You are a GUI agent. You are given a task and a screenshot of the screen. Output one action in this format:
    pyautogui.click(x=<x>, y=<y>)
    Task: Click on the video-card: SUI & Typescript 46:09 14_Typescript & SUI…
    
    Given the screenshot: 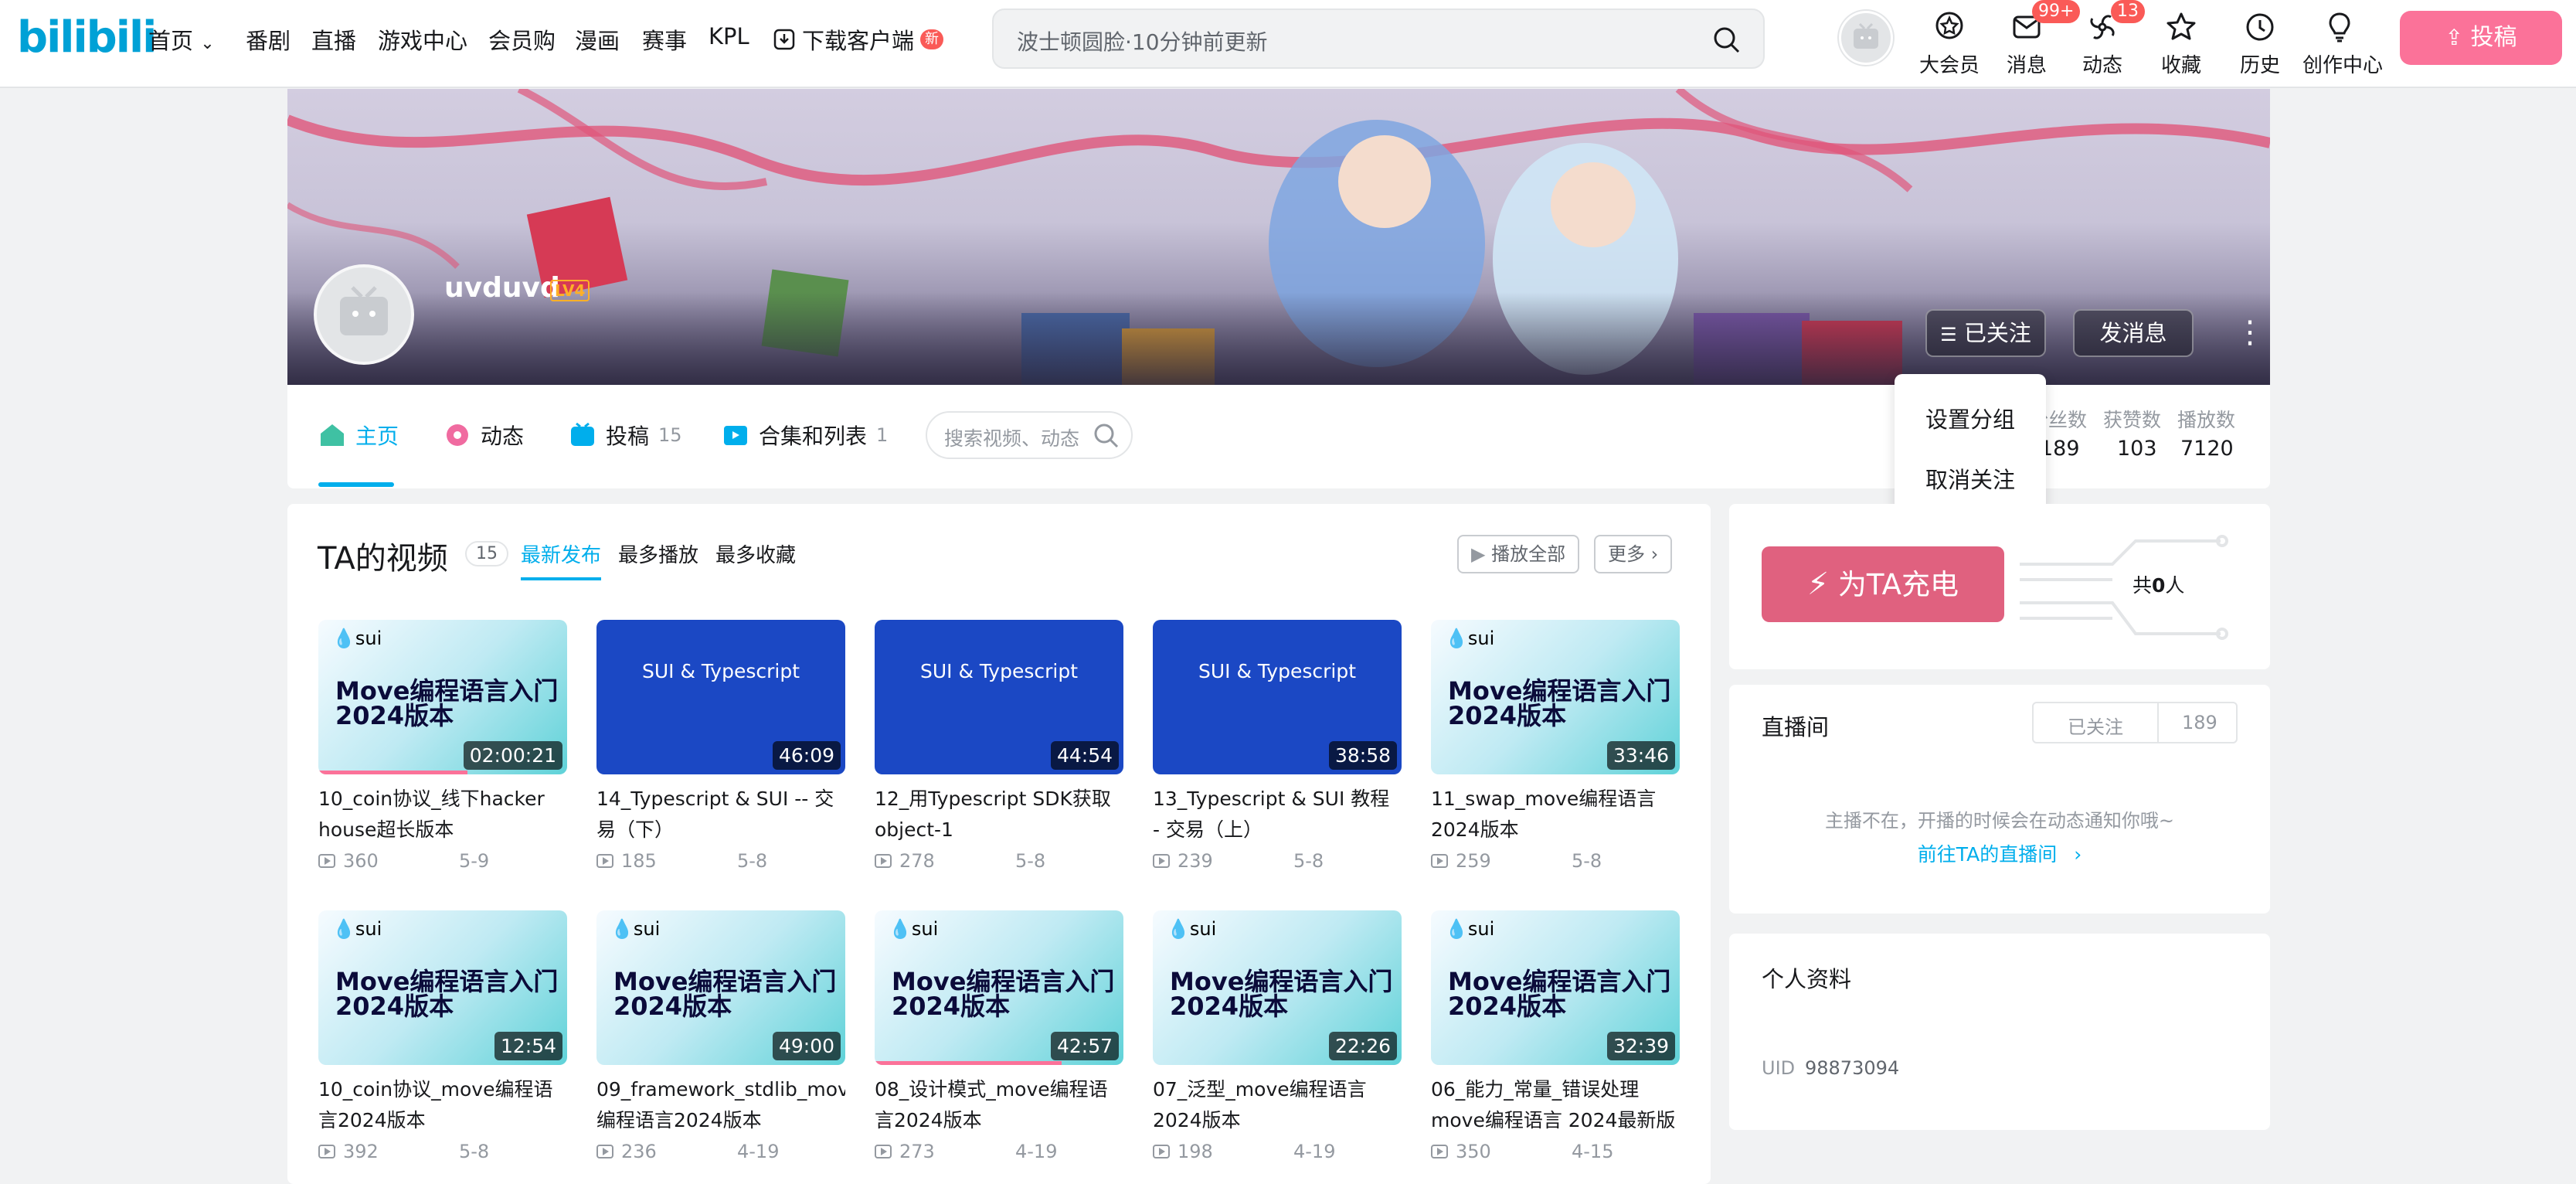 What is the action you would take?
    pyautogui.click(x=720, y=746)
    